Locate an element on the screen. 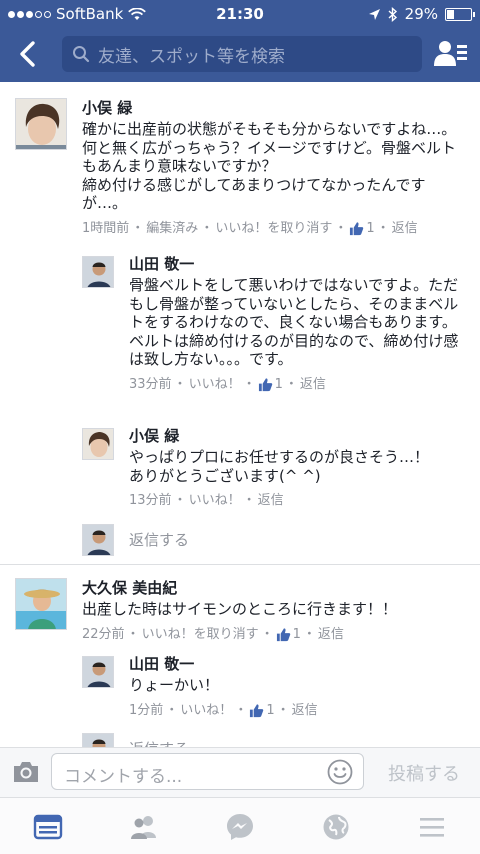  reply-meta: 33分前・ いいね！・ 1 ・ 返信 is located at coordinates (227, 385).